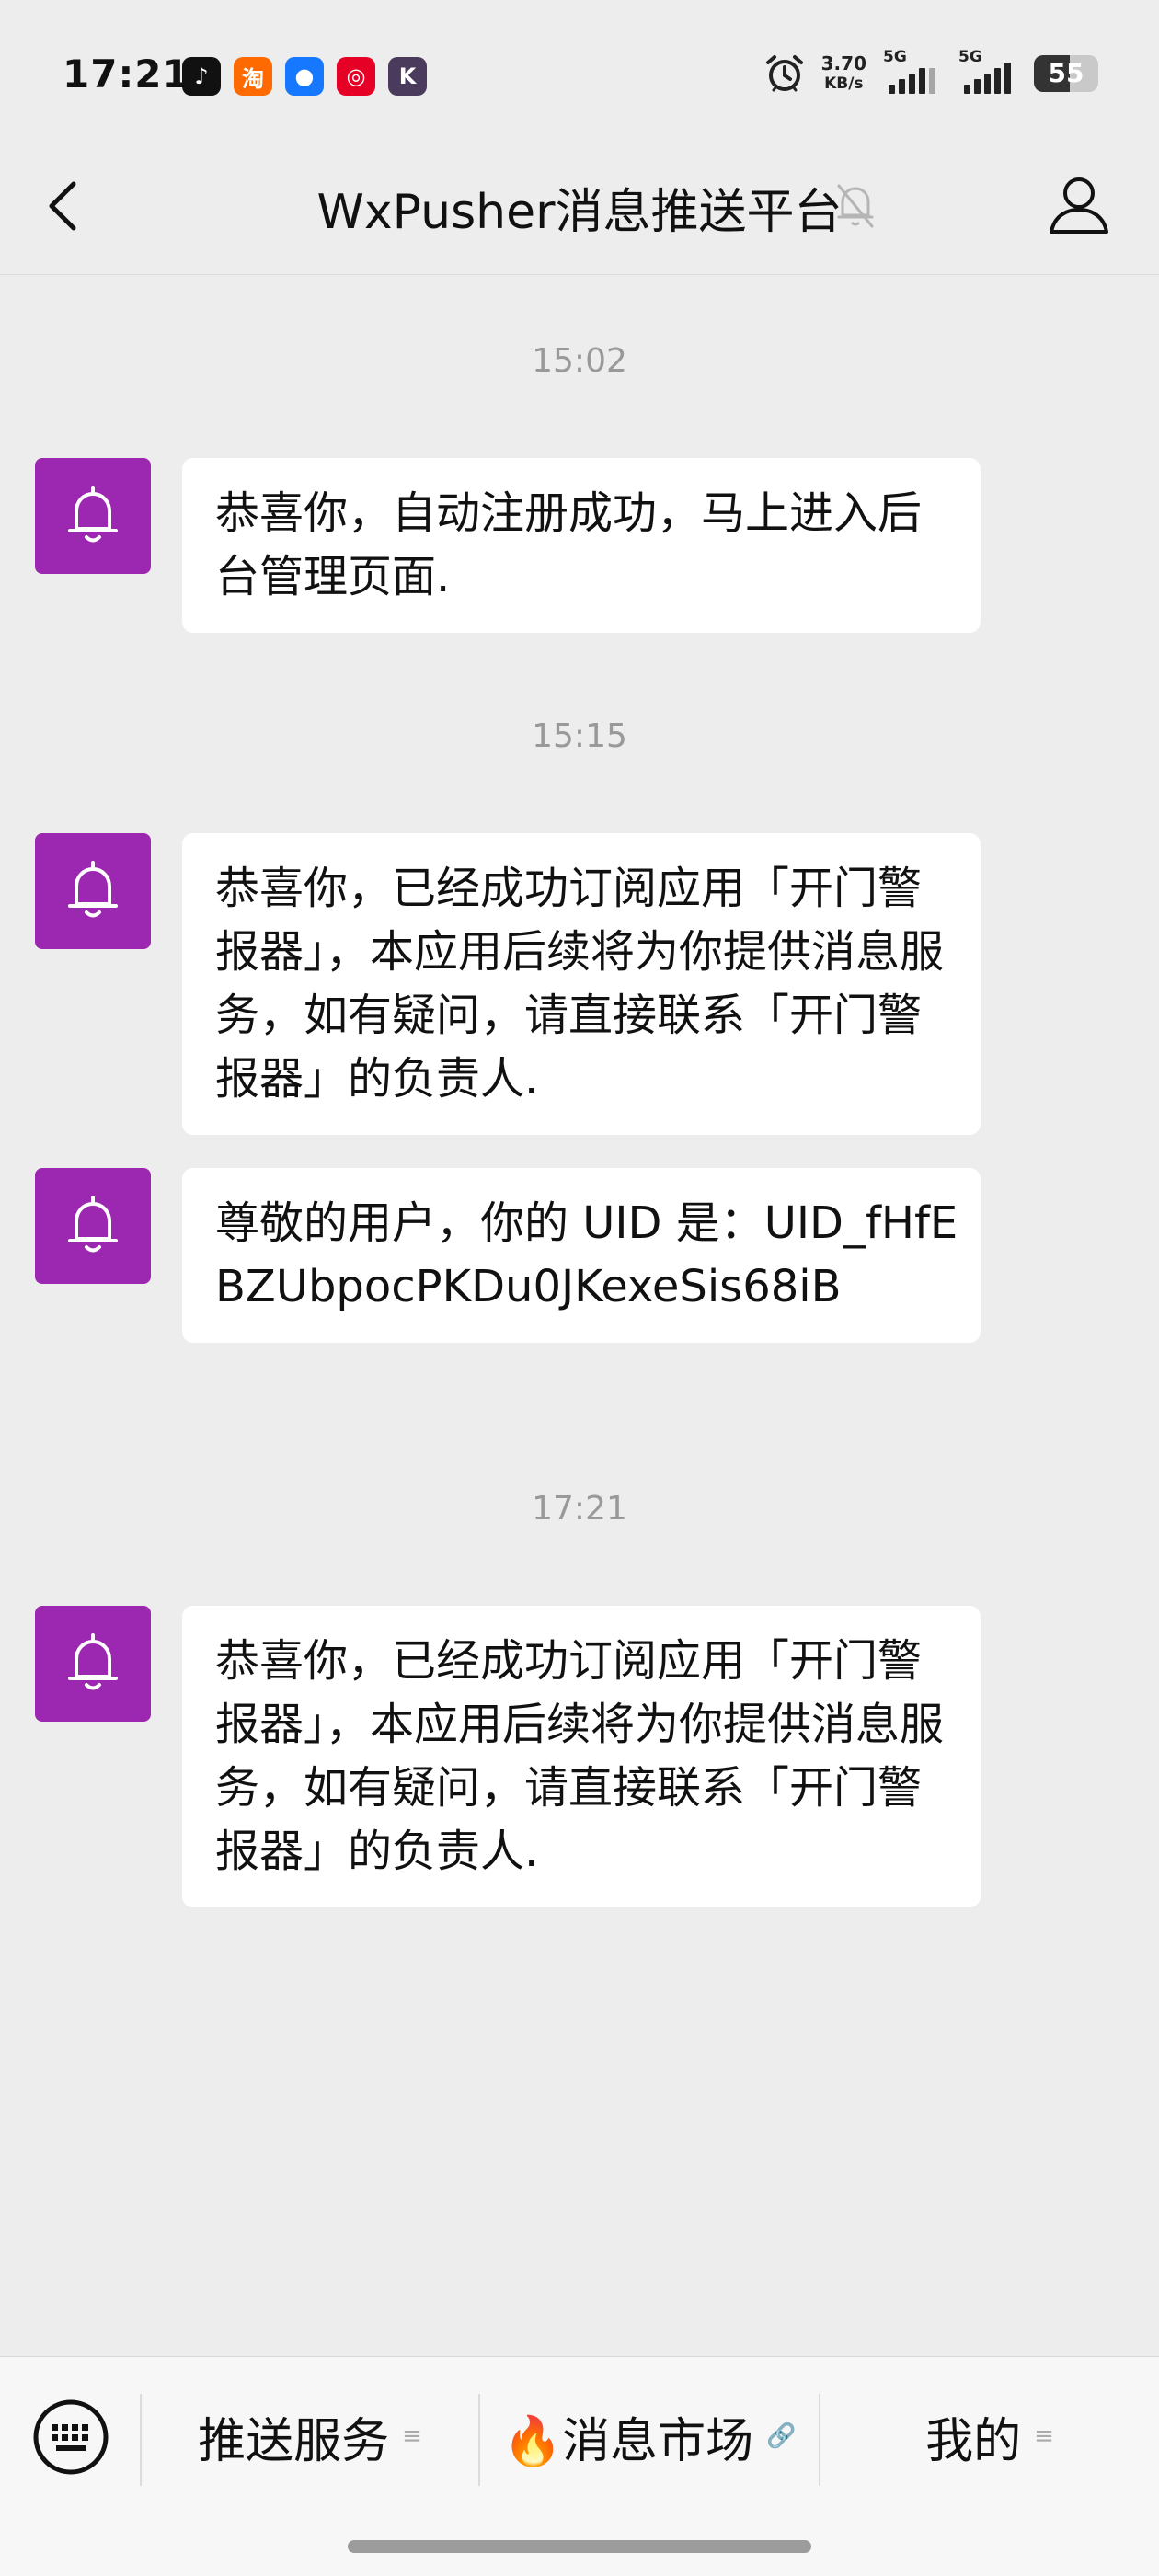 The image size is (1159, 2576). Describe the element at coordinates (201, 76) in the screenshot. I see `qq-music-icon: ♪` at that location.